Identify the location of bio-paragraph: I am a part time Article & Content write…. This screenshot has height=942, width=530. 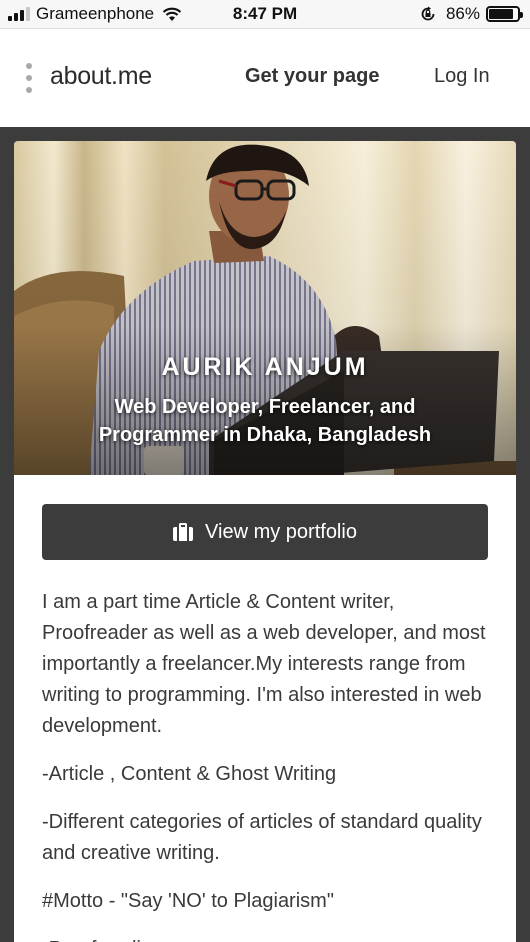
(264, 664).